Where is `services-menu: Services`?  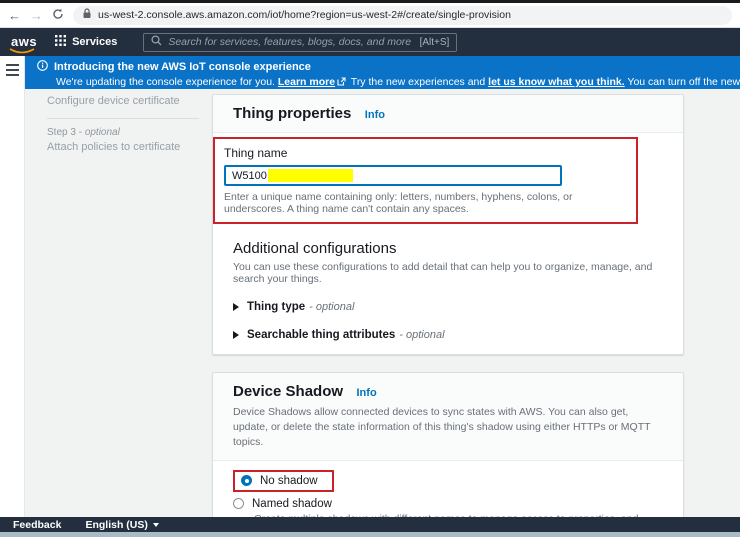
services-menu: Services is located at coordinates (86, 42).